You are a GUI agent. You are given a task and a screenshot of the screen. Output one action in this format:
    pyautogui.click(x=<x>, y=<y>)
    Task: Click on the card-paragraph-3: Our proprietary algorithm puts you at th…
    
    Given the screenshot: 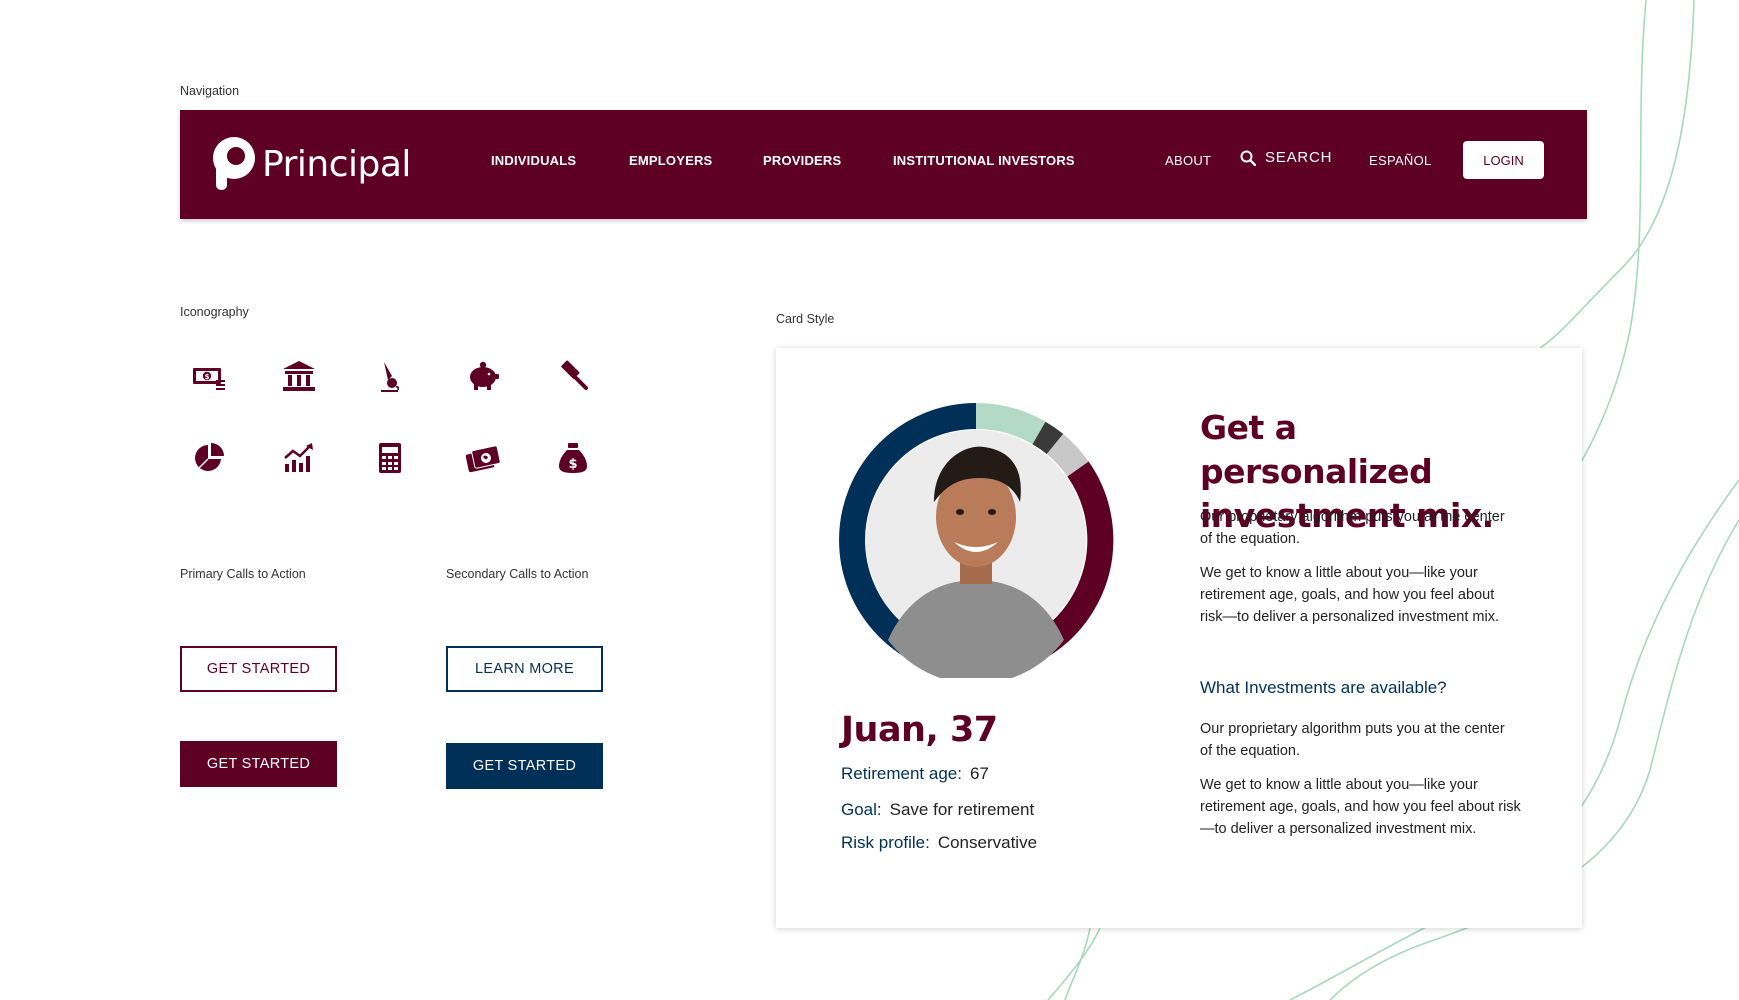 What is the action you would take?
    pyautogui.click(x=1352, y=740)
    